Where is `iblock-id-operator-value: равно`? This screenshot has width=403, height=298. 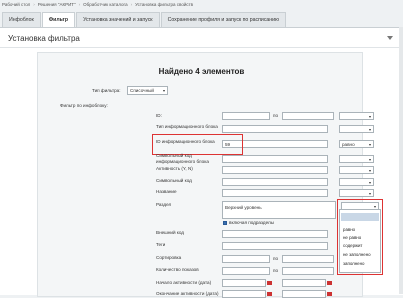
iblock-id-operator-value: равно is located at coordinates (348, 144).